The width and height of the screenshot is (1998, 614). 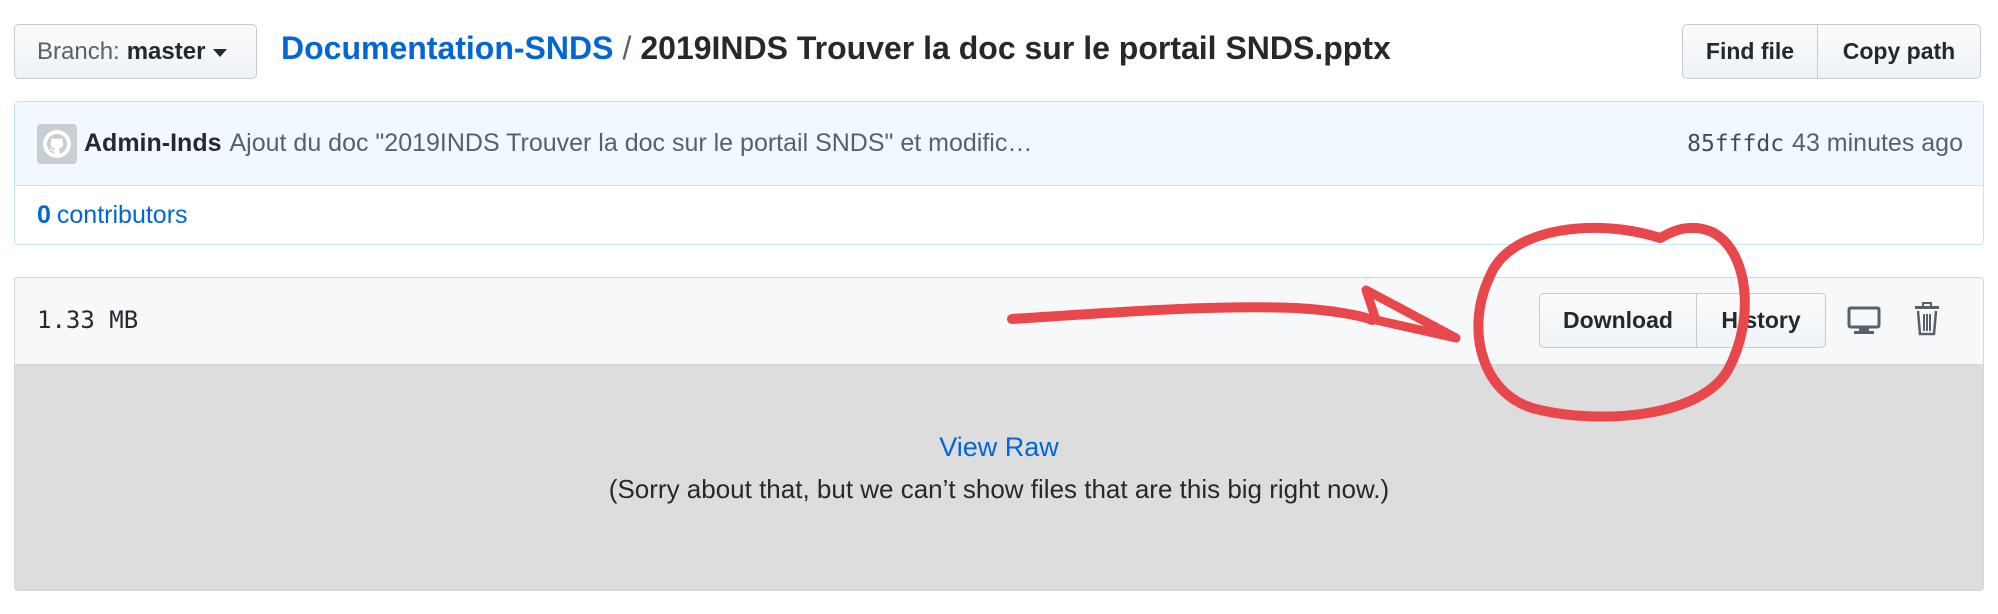 I want to click on branch-label: Branch:, so click(x=78, y=51).